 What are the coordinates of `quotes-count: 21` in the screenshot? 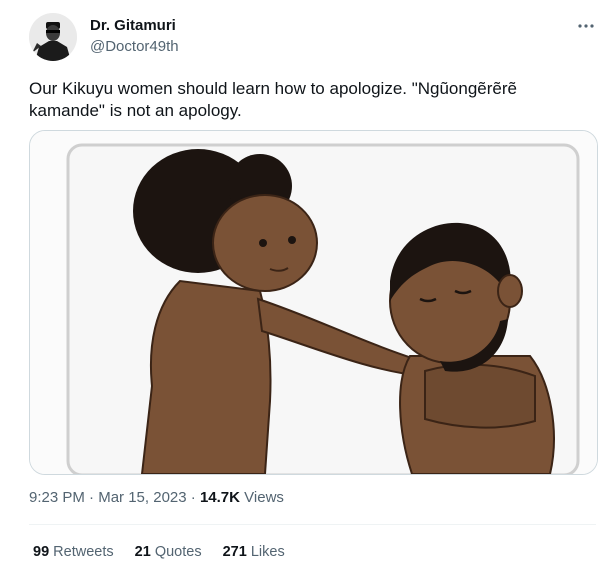 It's located at (142, 552).